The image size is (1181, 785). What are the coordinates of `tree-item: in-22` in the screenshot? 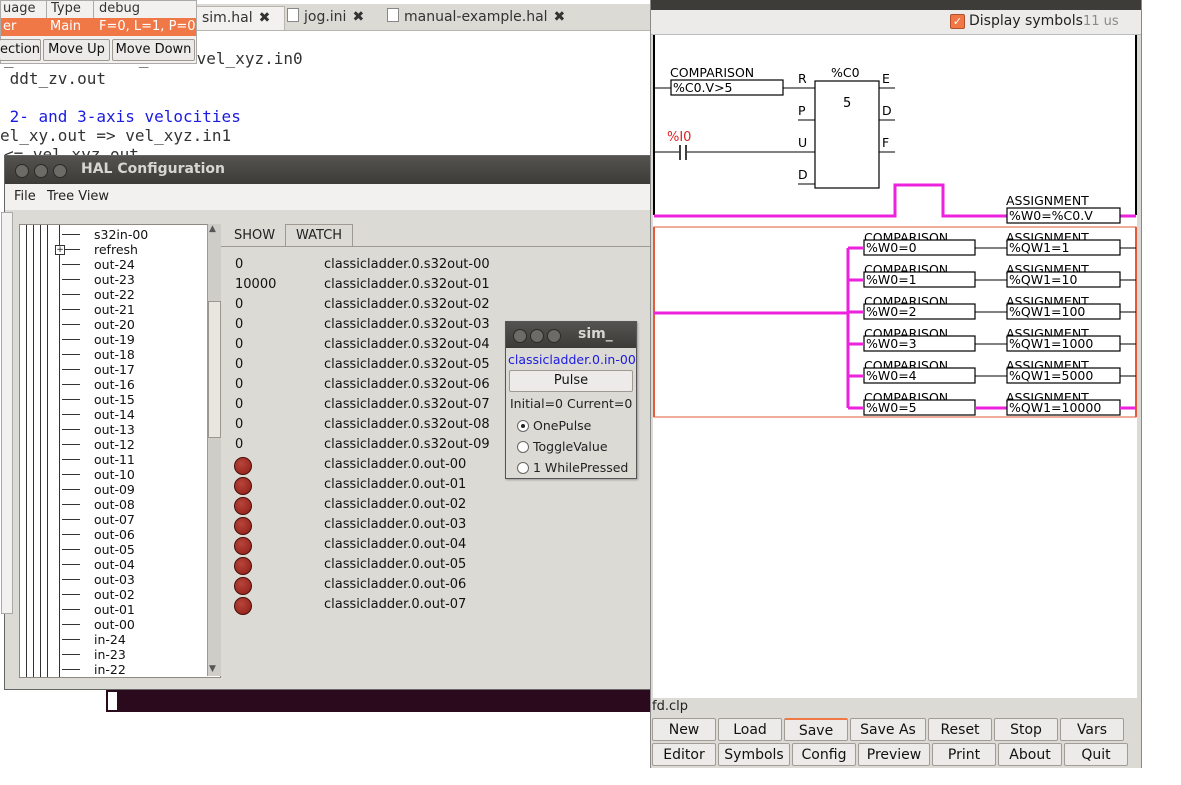 It's located at (115, 669).